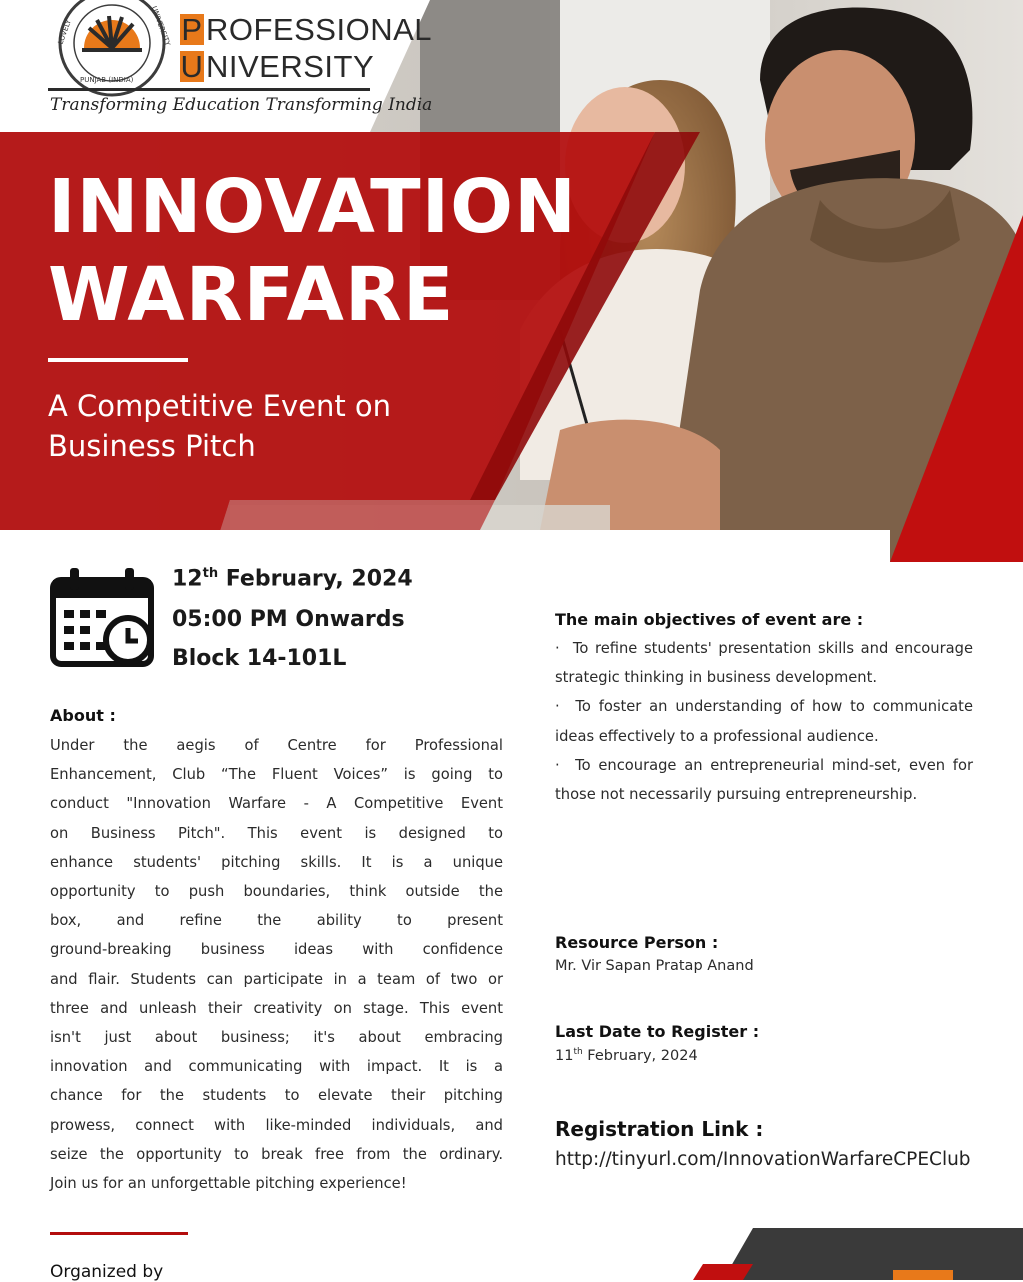 The width and height of the screenshot is (1023, 1282). What do you see at coordinates (83, 715) in the screenshot?
I see `about-heading: About :` at bounding box center [83, 715].